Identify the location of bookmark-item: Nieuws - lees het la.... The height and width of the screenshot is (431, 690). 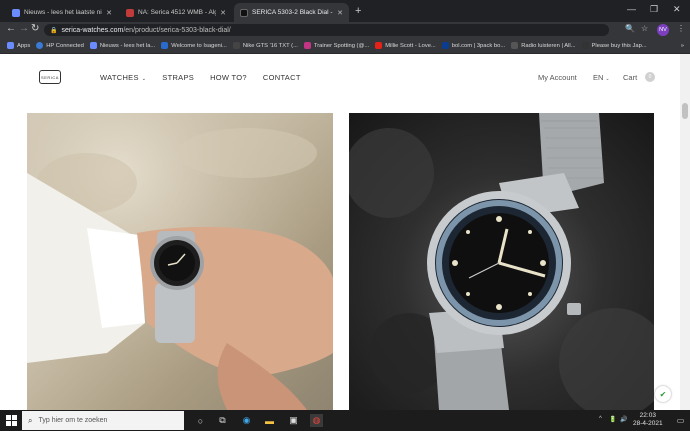
(122, 45).